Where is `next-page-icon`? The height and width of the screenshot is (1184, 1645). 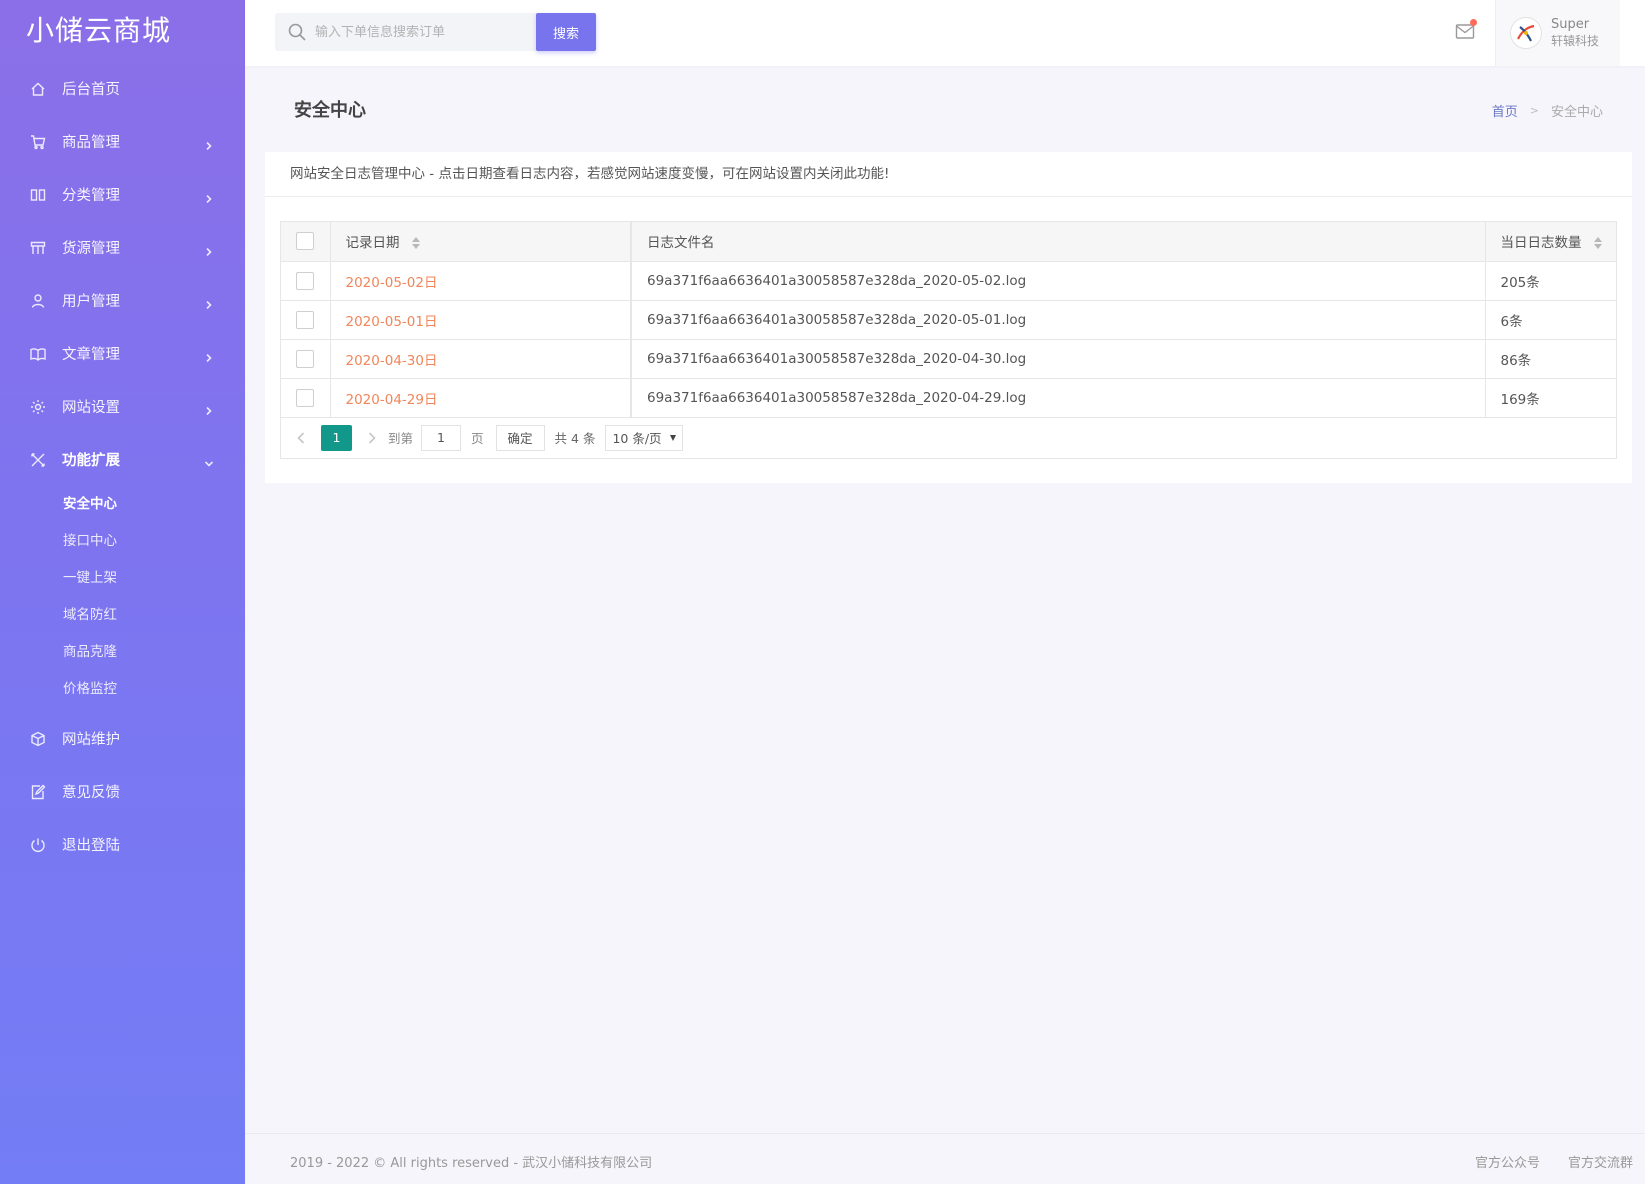 next-page-icon is located at coordinates (372, 438).